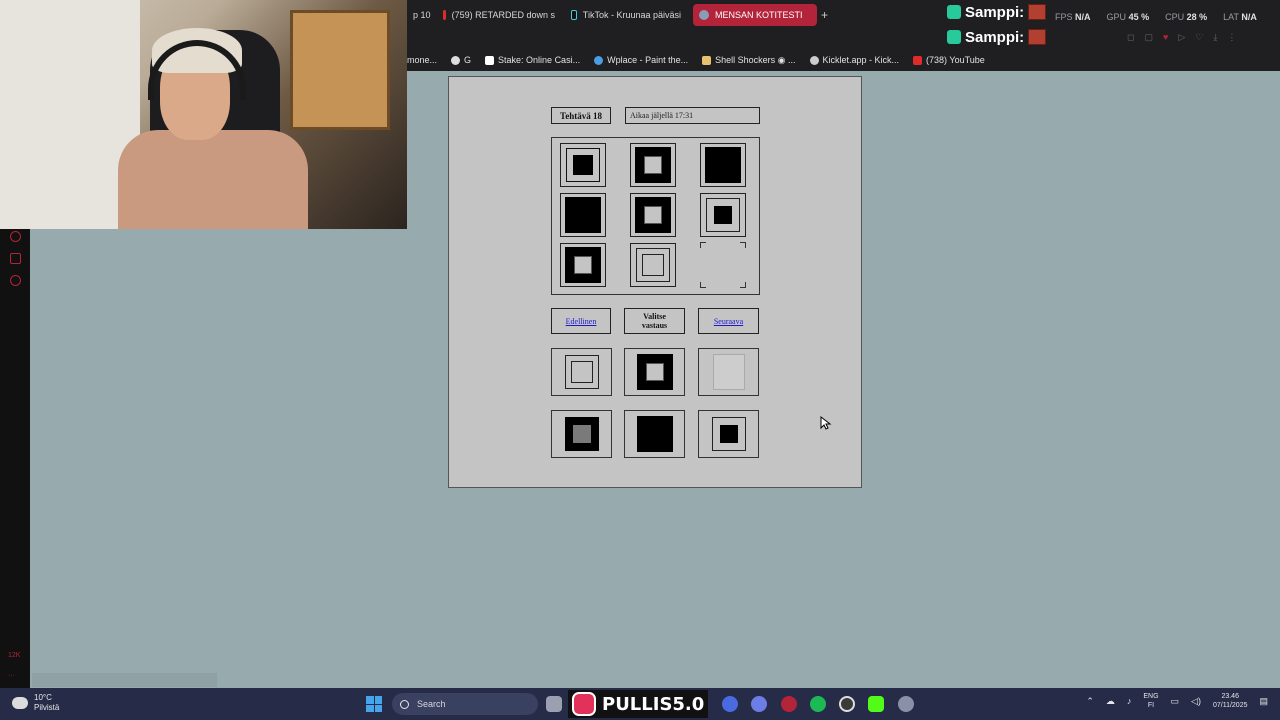 The width and height of the screenshot is (1280, 720). Describe the element at coordinates (1150, 701) in the screenshot. I see `language-indicator: ENG FI` at that location.